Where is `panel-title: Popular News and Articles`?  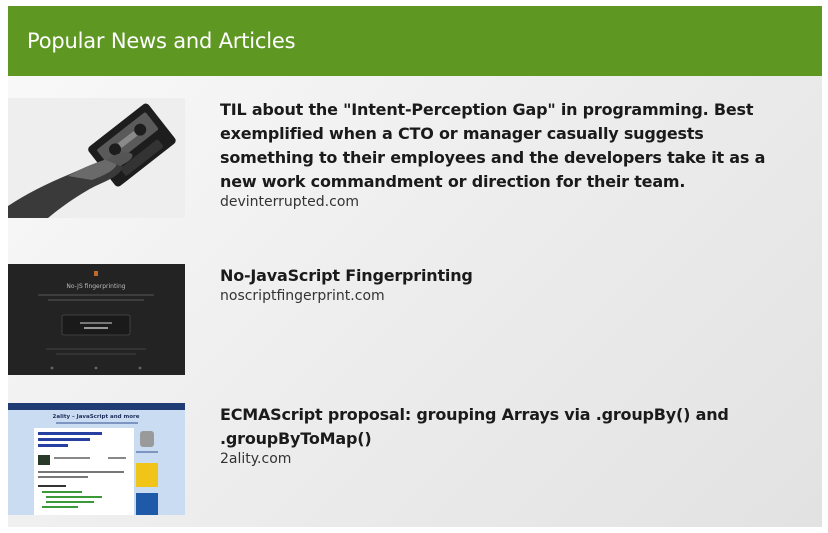
panel-title: Popular News and Articles is located at coordinates (161, 41).